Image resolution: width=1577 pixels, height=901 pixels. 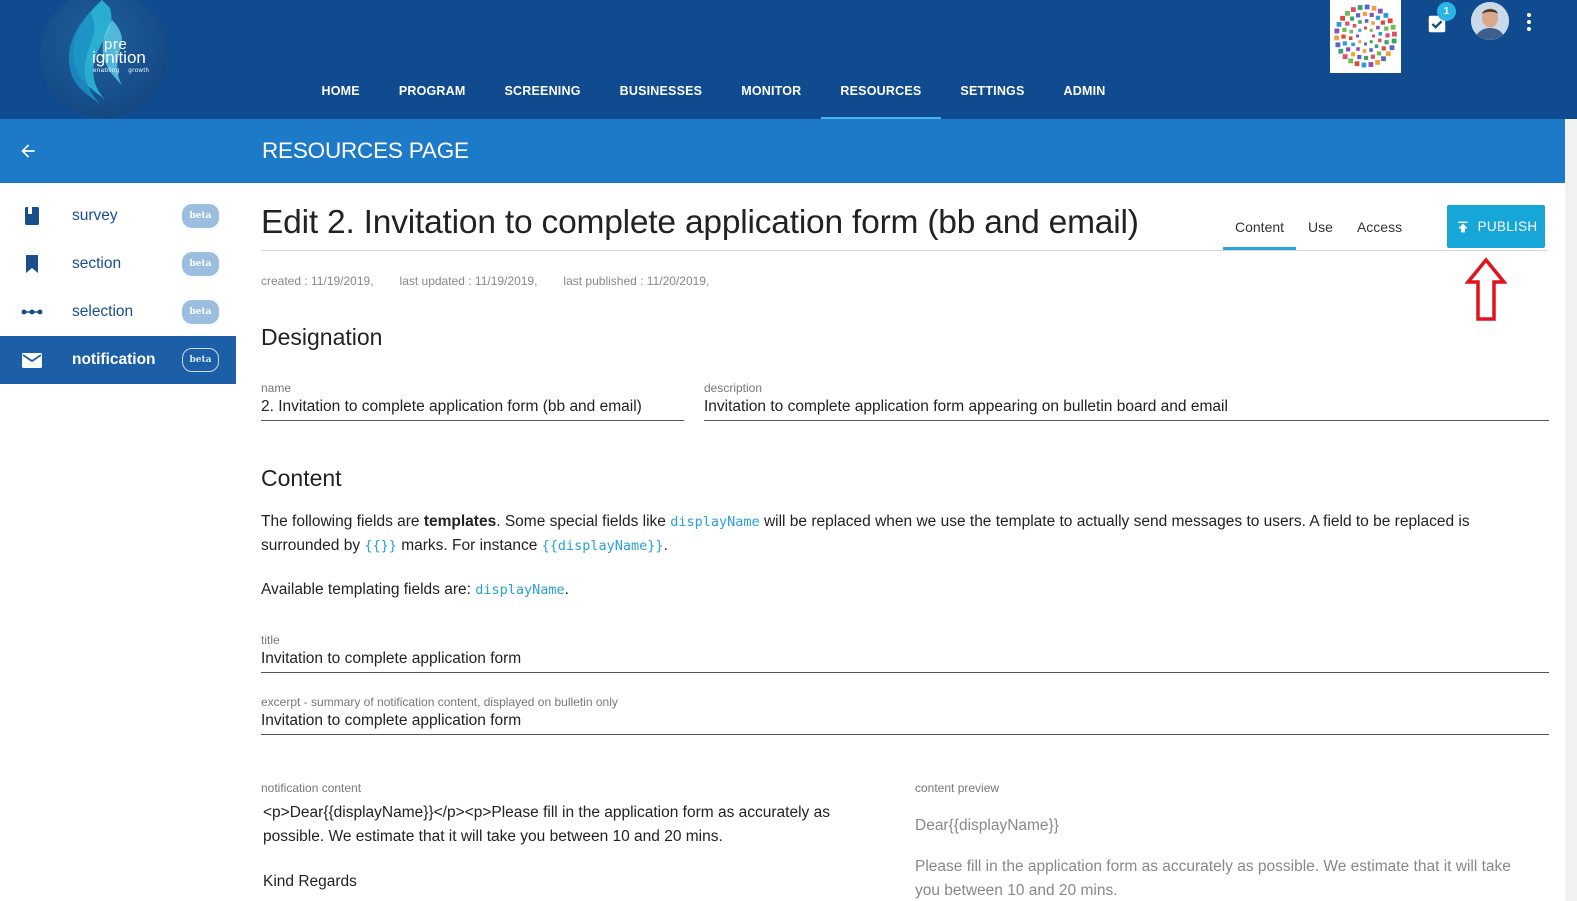 I want to click on notification-content-signoff: Kind Regards, so click(x=557, y=882).